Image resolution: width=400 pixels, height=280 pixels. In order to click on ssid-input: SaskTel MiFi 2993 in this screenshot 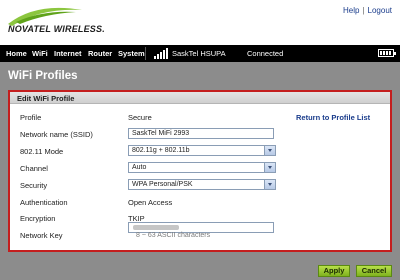, I will do `click(201, 133)`.